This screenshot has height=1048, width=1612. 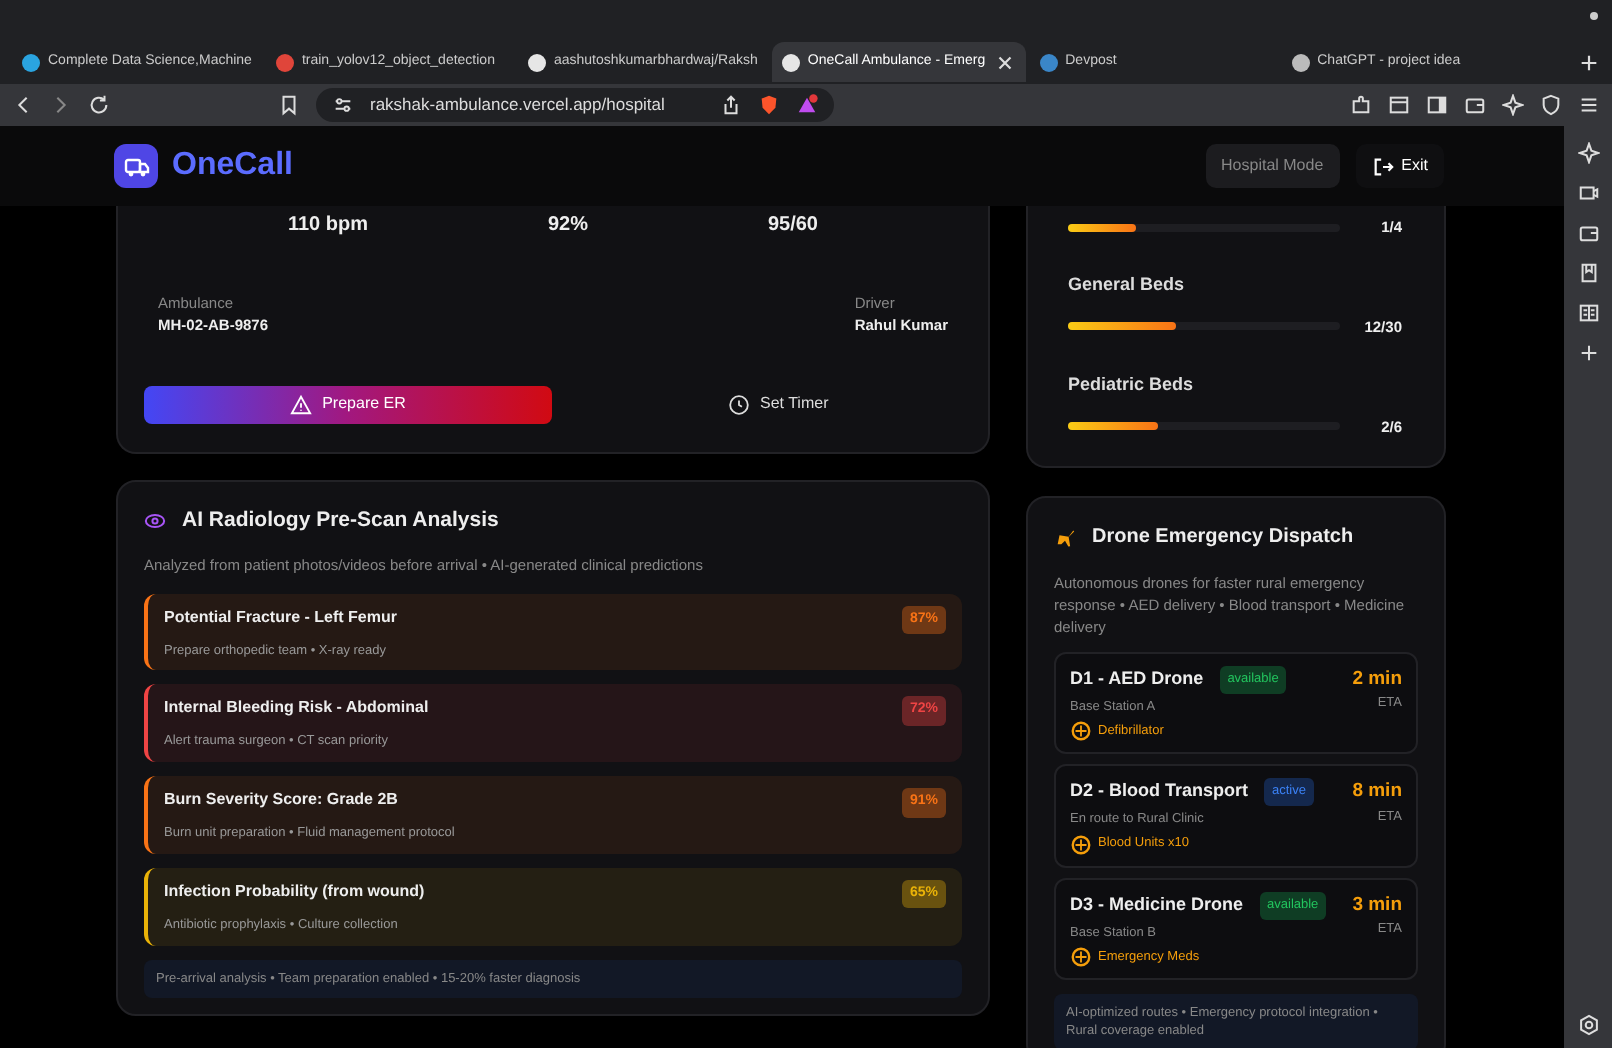 I want to click on url-text: rakshak-ambulance.vercel.app/hospital, so click(x=517, y=105).